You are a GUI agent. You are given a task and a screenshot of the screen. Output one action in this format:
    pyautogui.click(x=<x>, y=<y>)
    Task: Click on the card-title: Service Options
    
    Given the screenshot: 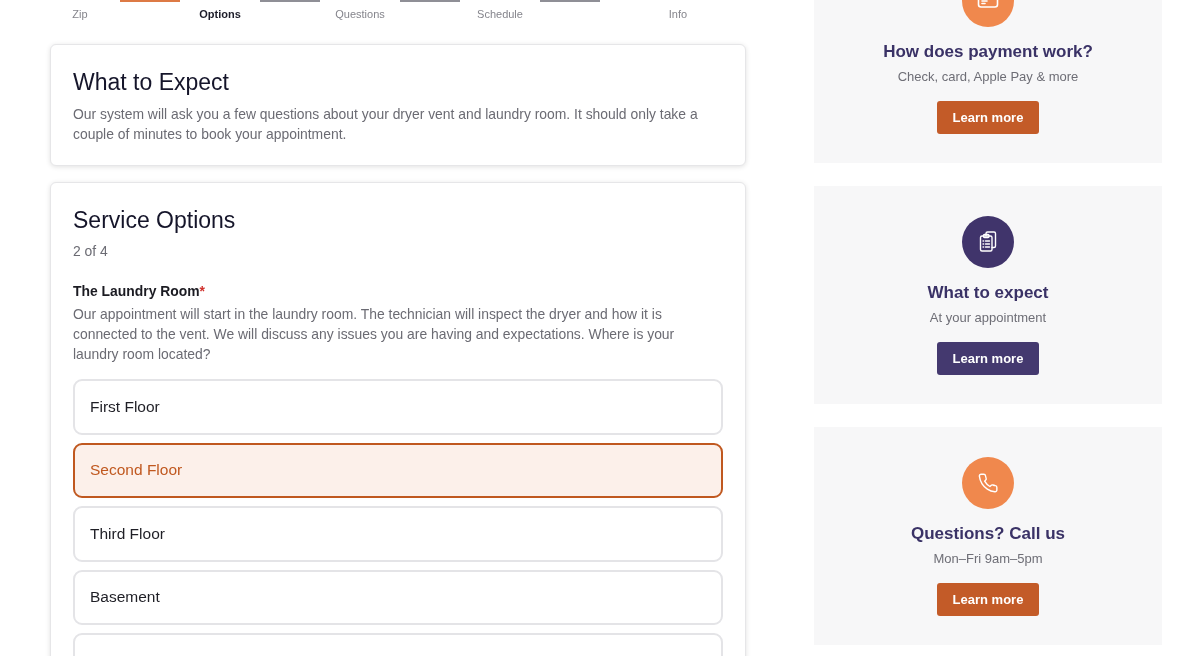 What is the action you would take?
    pyautogui.click(x=155, y=220)
    